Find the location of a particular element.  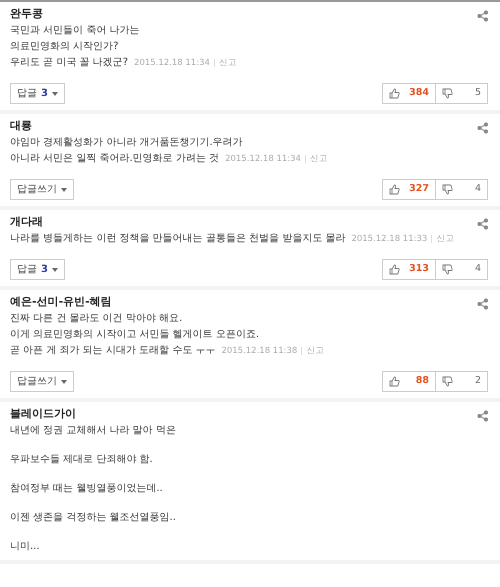

comment-text: 이젠 생존을 걱정하는 웰조선열풍임.. is located at coordinates (93, 517).